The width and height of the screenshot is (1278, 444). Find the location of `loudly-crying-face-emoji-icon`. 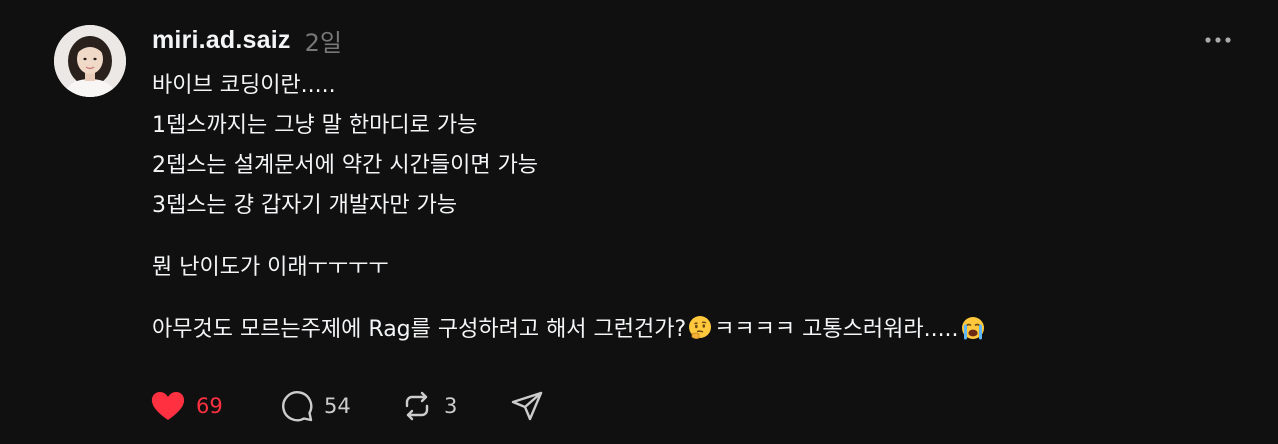

loudly-crying-face-emoji-icon is located at coordinates (972, 328).